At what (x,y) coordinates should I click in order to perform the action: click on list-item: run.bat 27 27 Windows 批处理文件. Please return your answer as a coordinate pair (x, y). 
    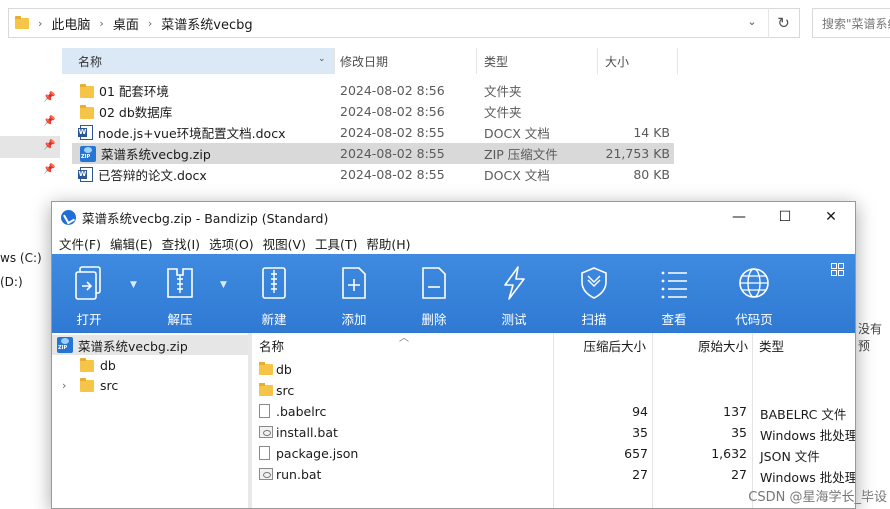
    Looking at the image, I should click on (553, 474).